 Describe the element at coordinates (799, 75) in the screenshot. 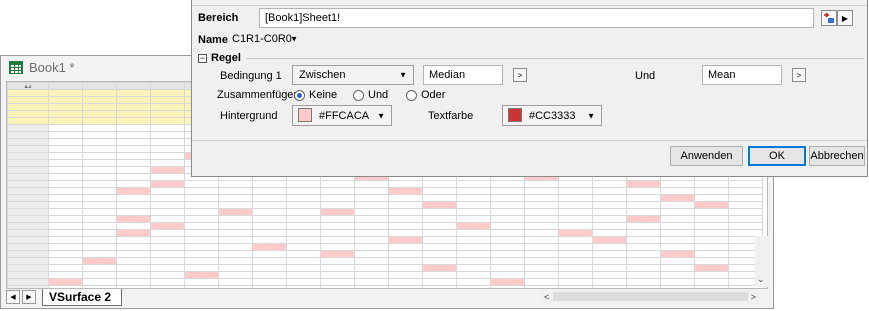

I see `value2-options-button: >` at that location.